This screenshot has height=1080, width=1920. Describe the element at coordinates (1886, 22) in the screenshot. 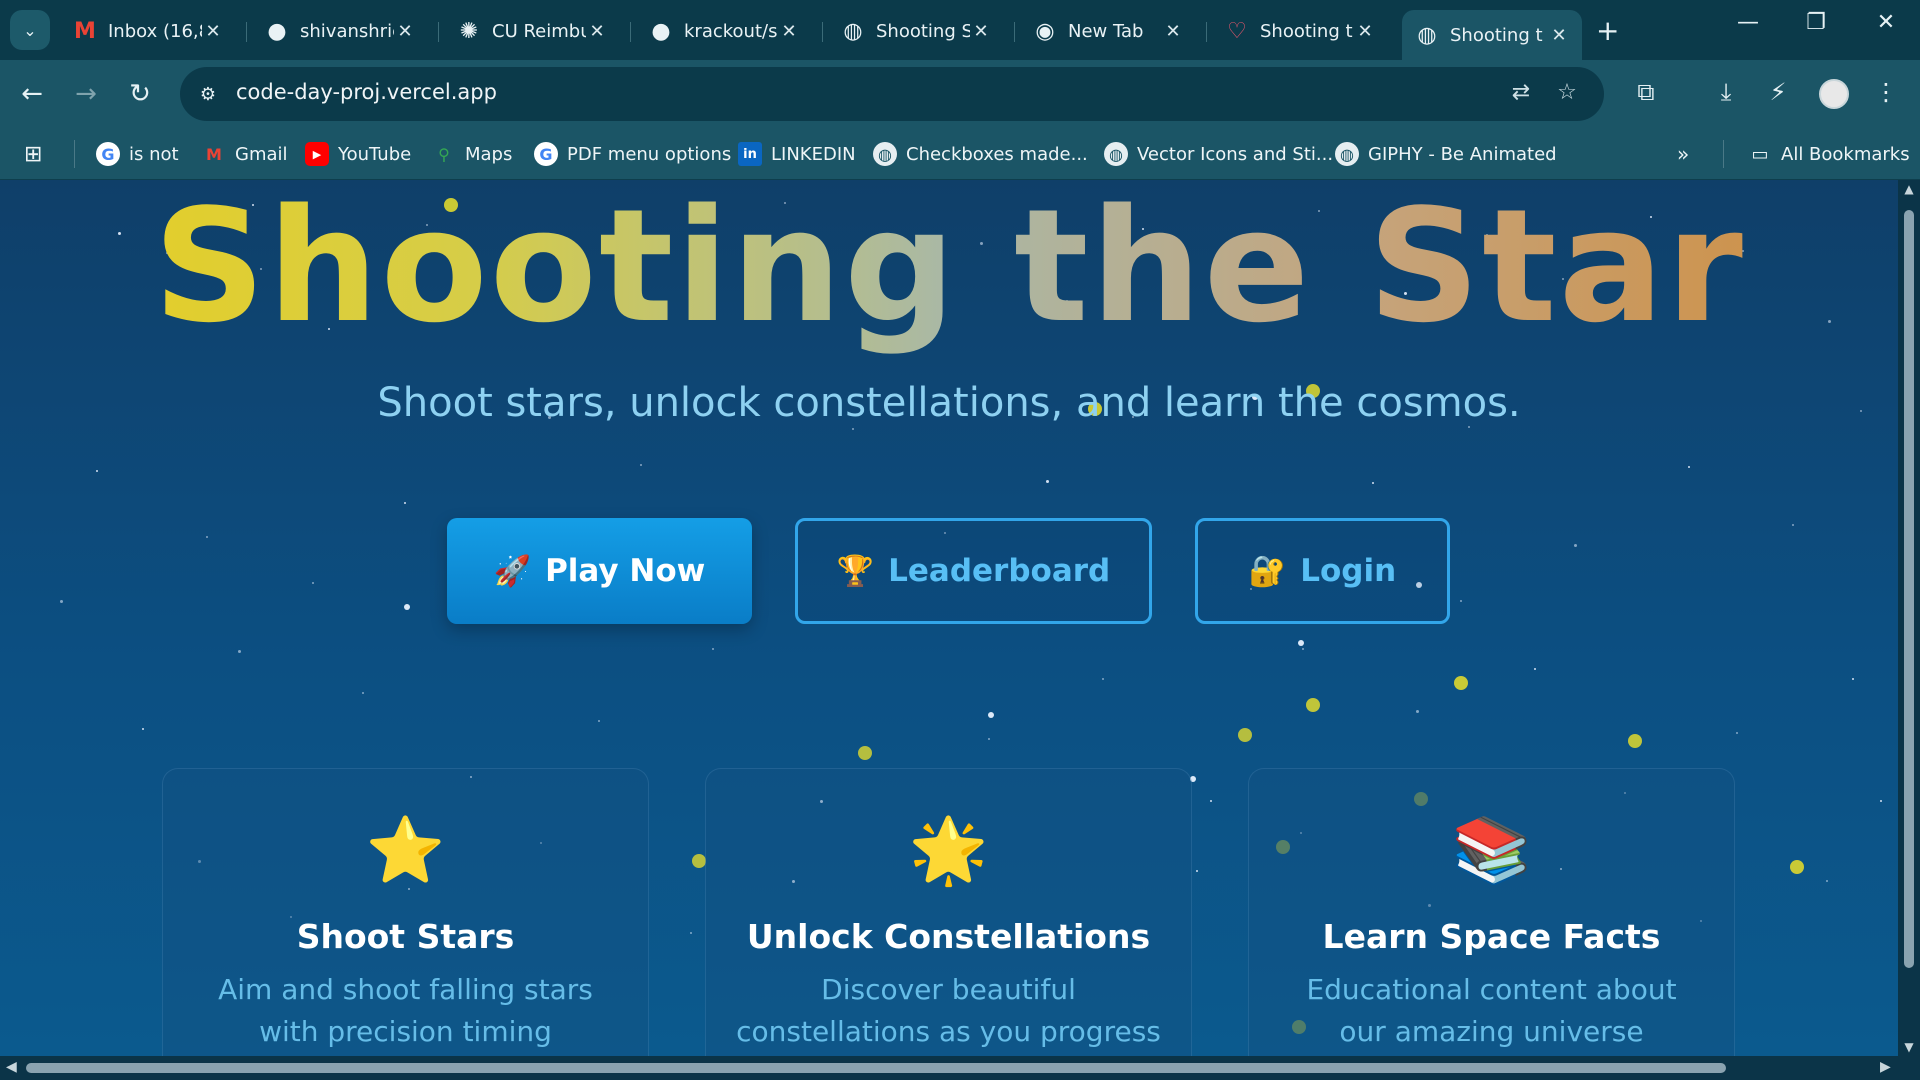

I see `close-window-icon: ✕` at that location.